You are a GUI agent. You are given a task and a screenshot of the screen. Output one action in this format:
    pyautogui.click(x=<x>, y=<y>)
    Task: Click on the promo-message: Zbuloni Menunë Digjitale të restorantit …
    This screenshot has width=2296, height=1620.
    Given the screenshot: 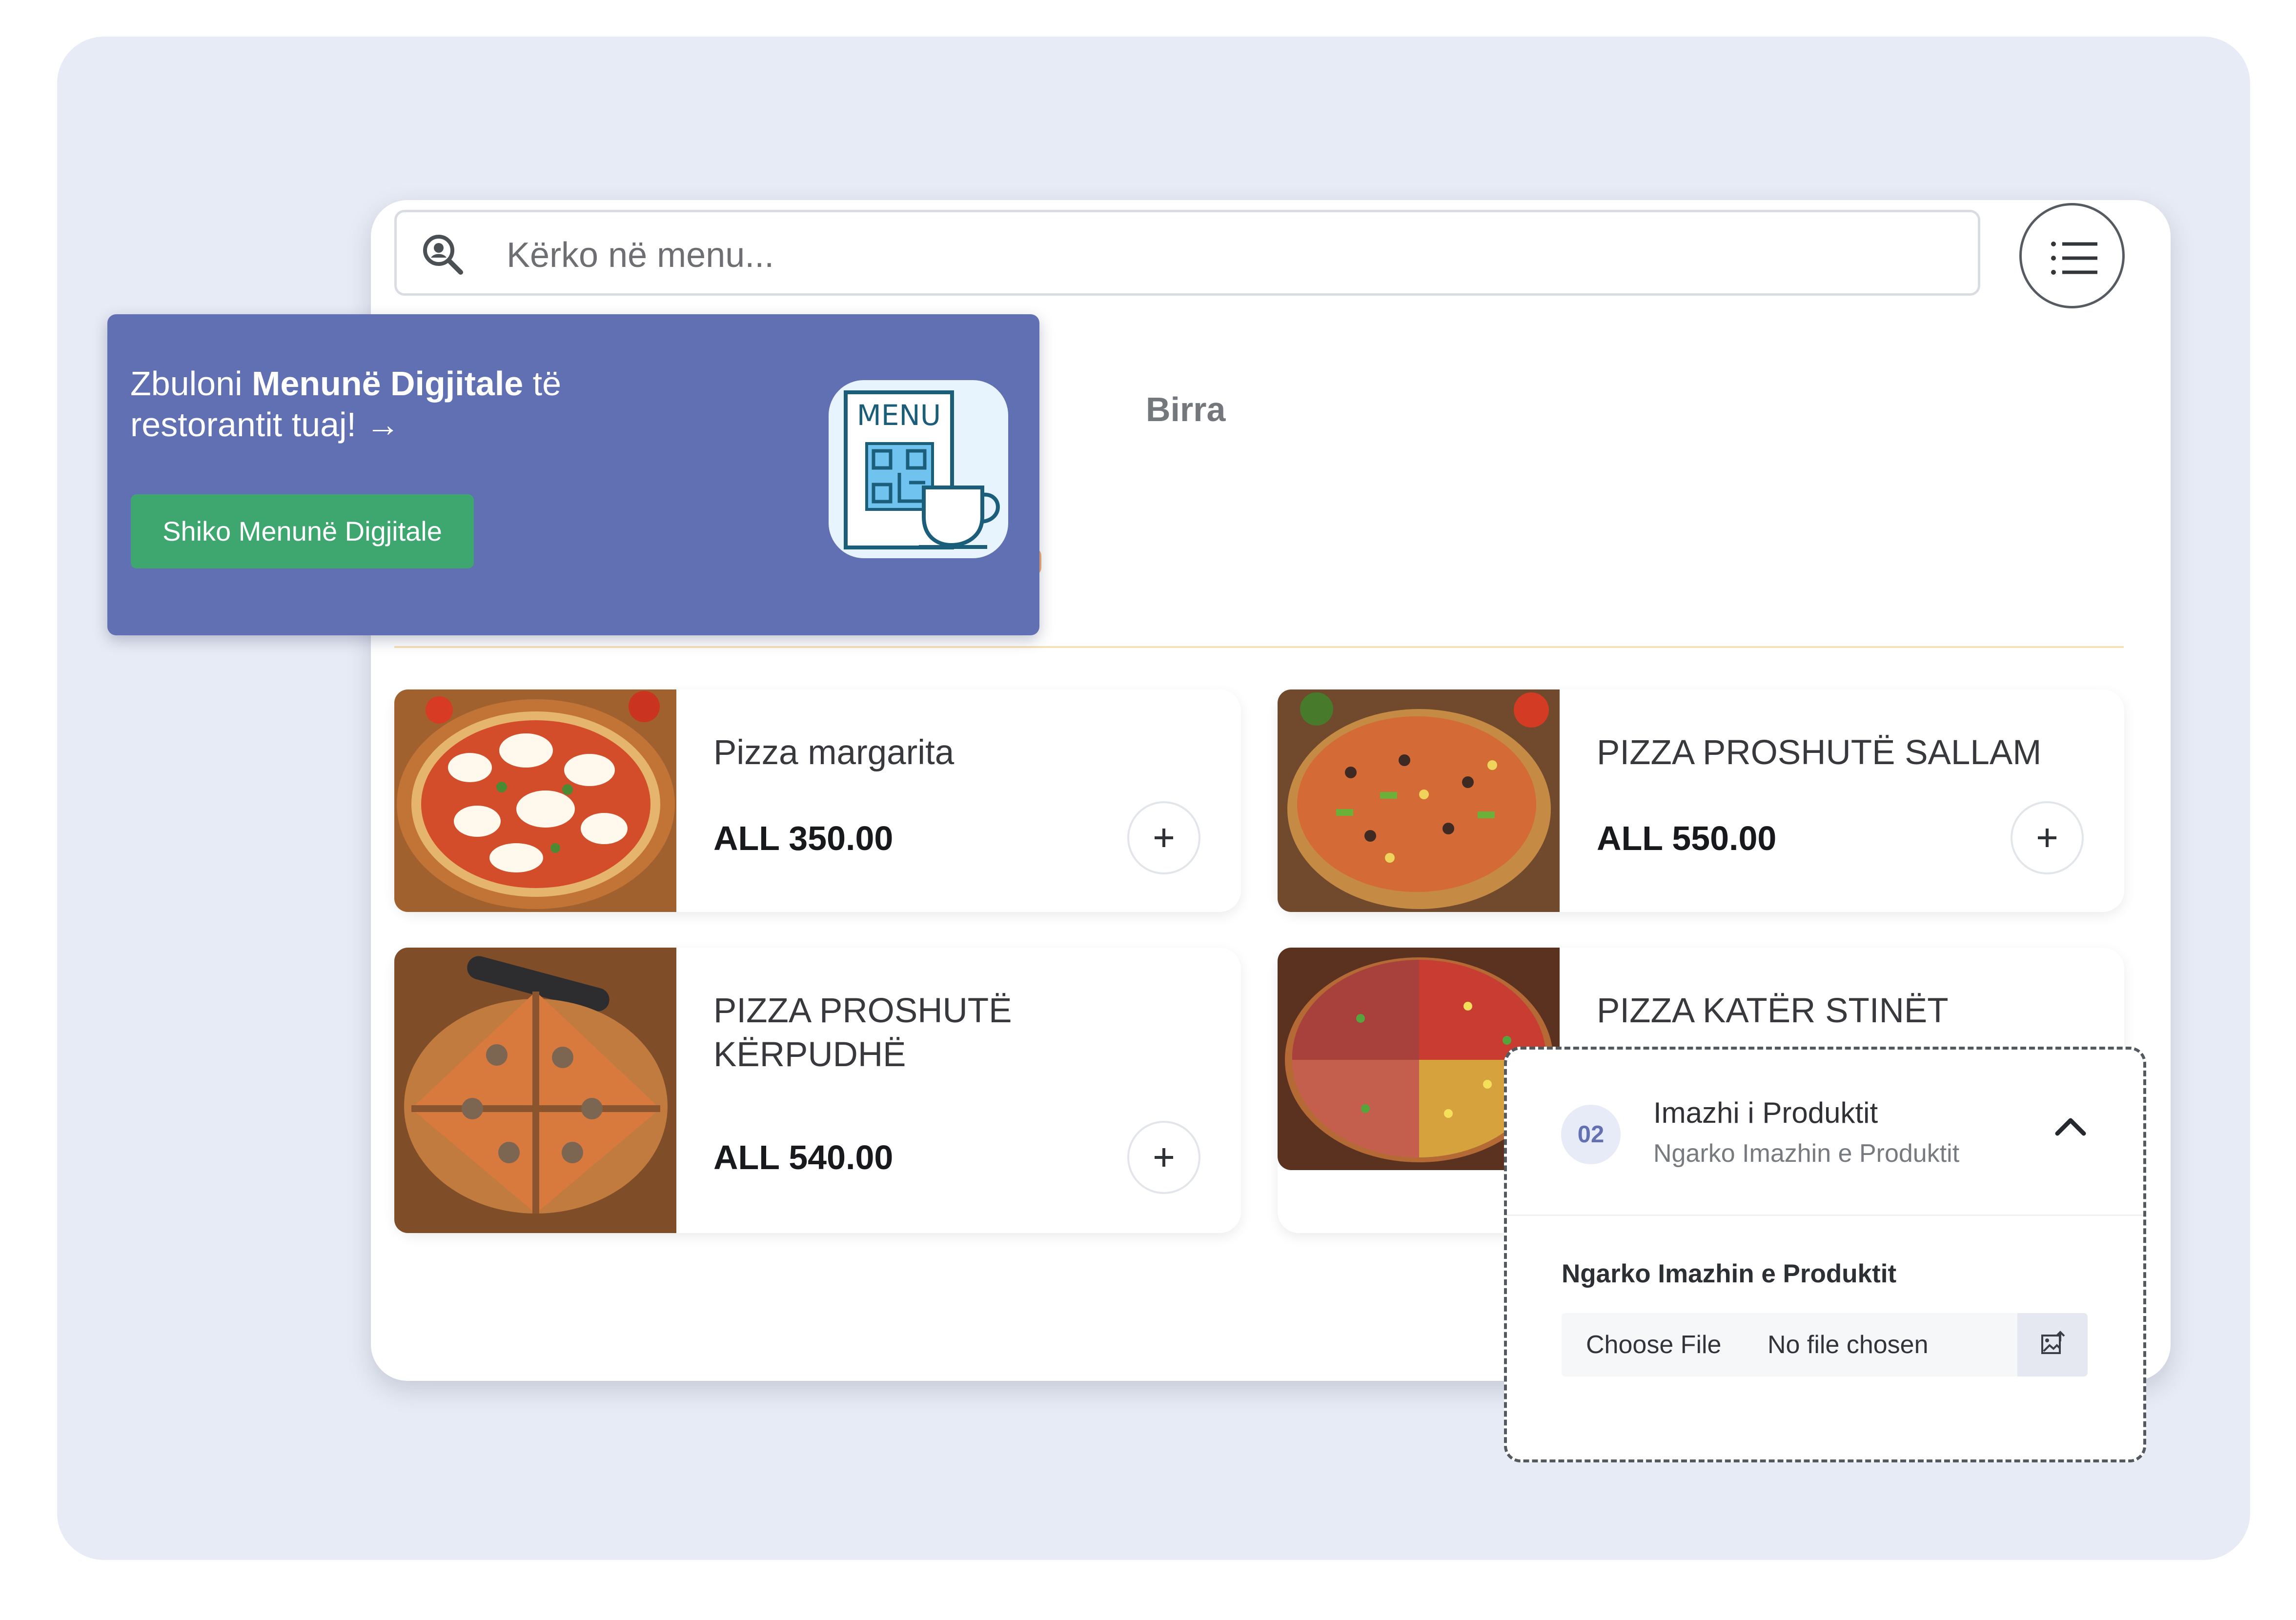 What is the action you would take?
    pyautogui.click(x=410, y=404)
    